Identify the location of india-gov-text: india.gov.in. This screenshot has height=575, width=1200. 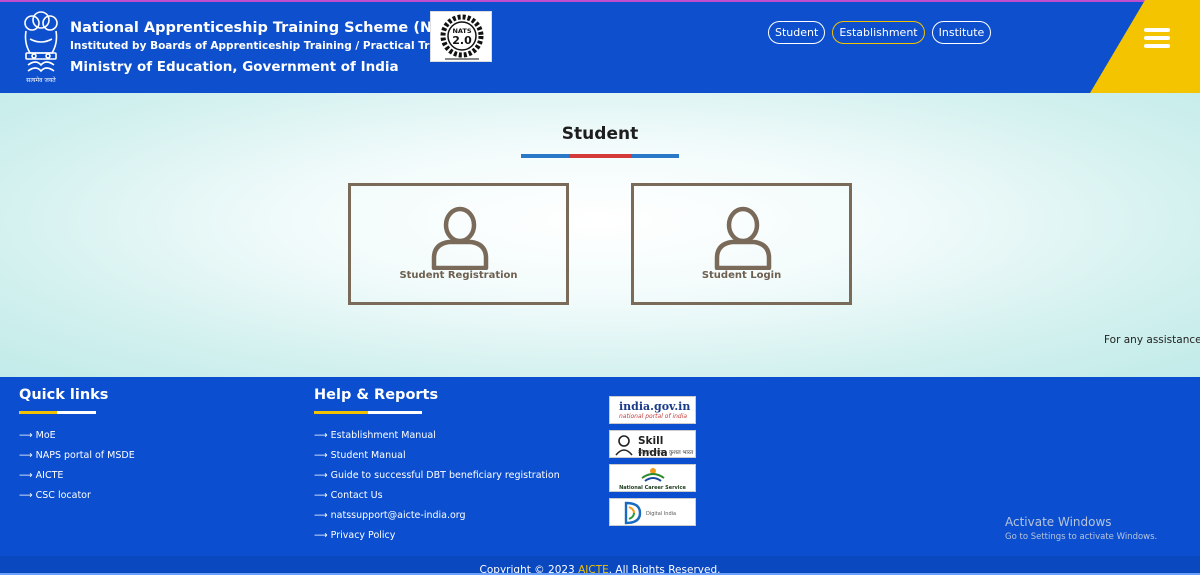
(655, 406).